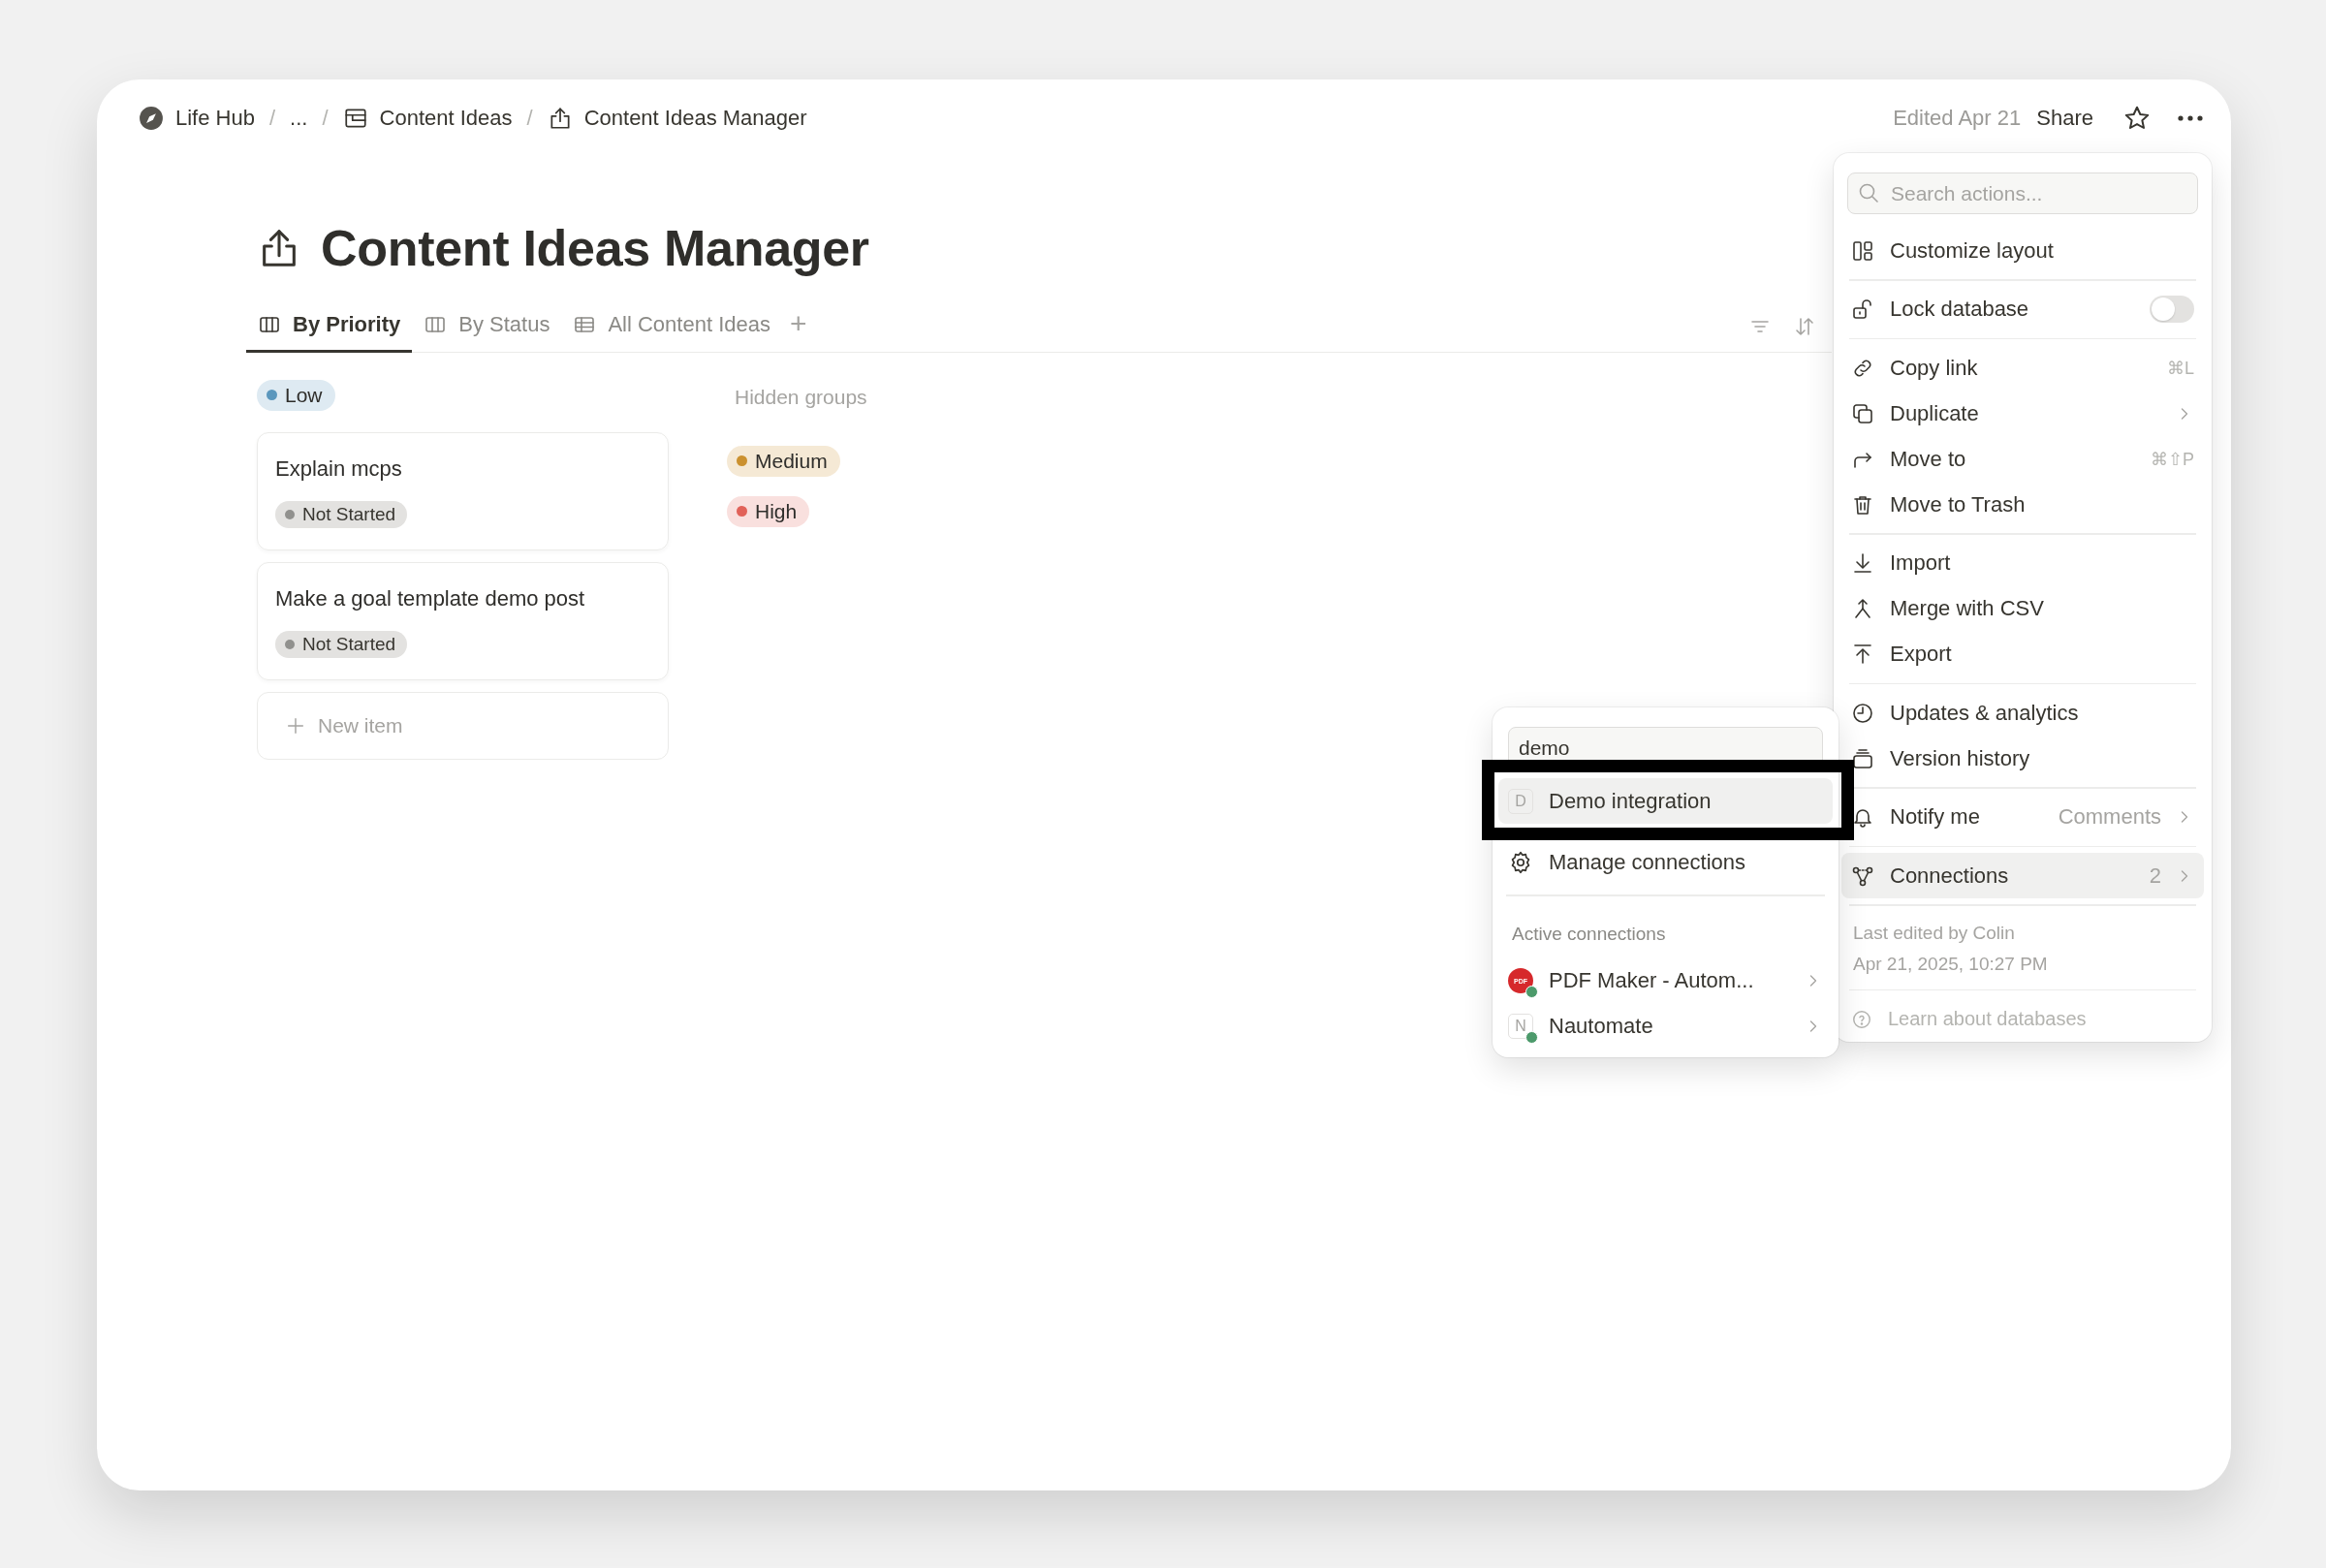 The width and height of the screenshot is (2326, 1568). What do you see at coordinates (1520, 801) in the screenshot?
I see `letter-icon: D` at bounding box center [1520, 801].